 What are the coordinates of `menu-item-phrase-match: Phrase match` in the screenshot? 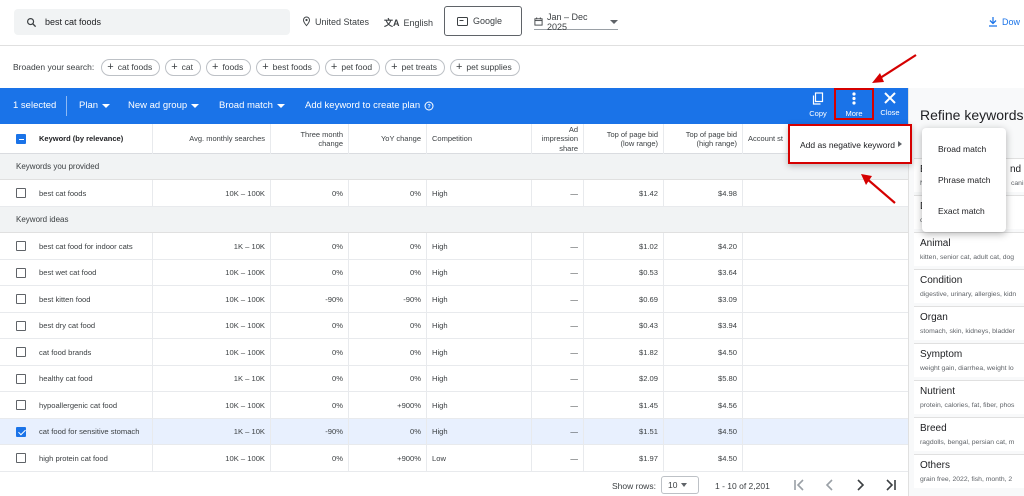 It's located at (964, 180).